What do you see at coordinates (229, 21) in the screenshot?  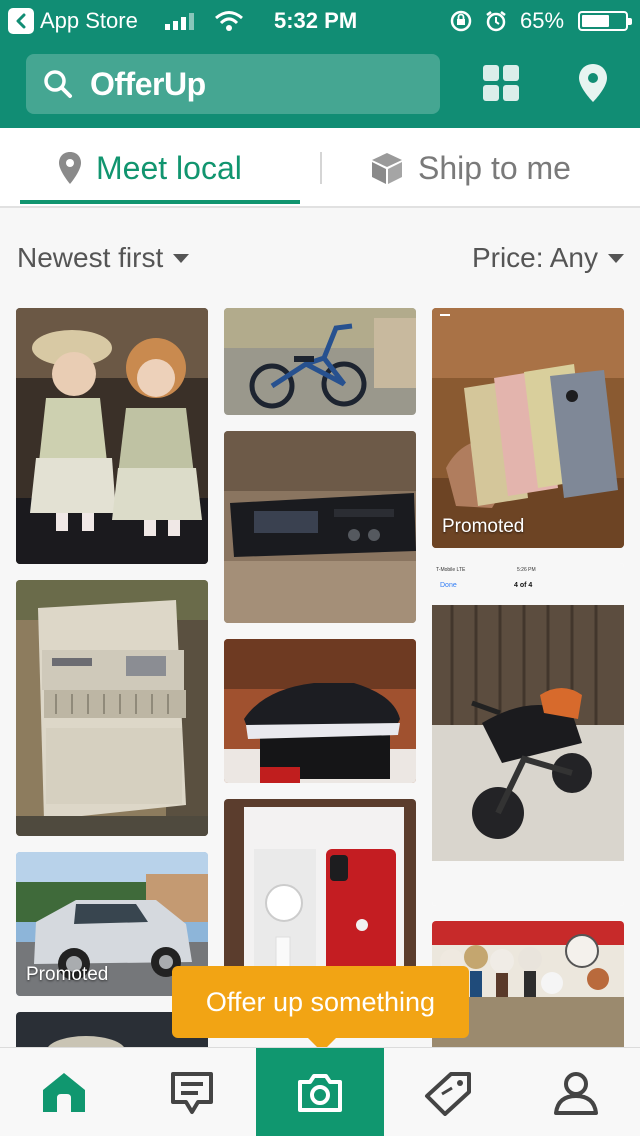 I see `wifi-icon` at bounding box center [229, 21].